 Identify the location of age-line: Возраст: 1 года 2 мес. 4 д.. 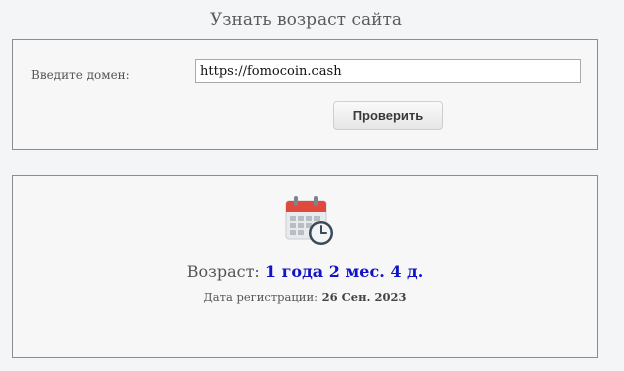
(305, 271).